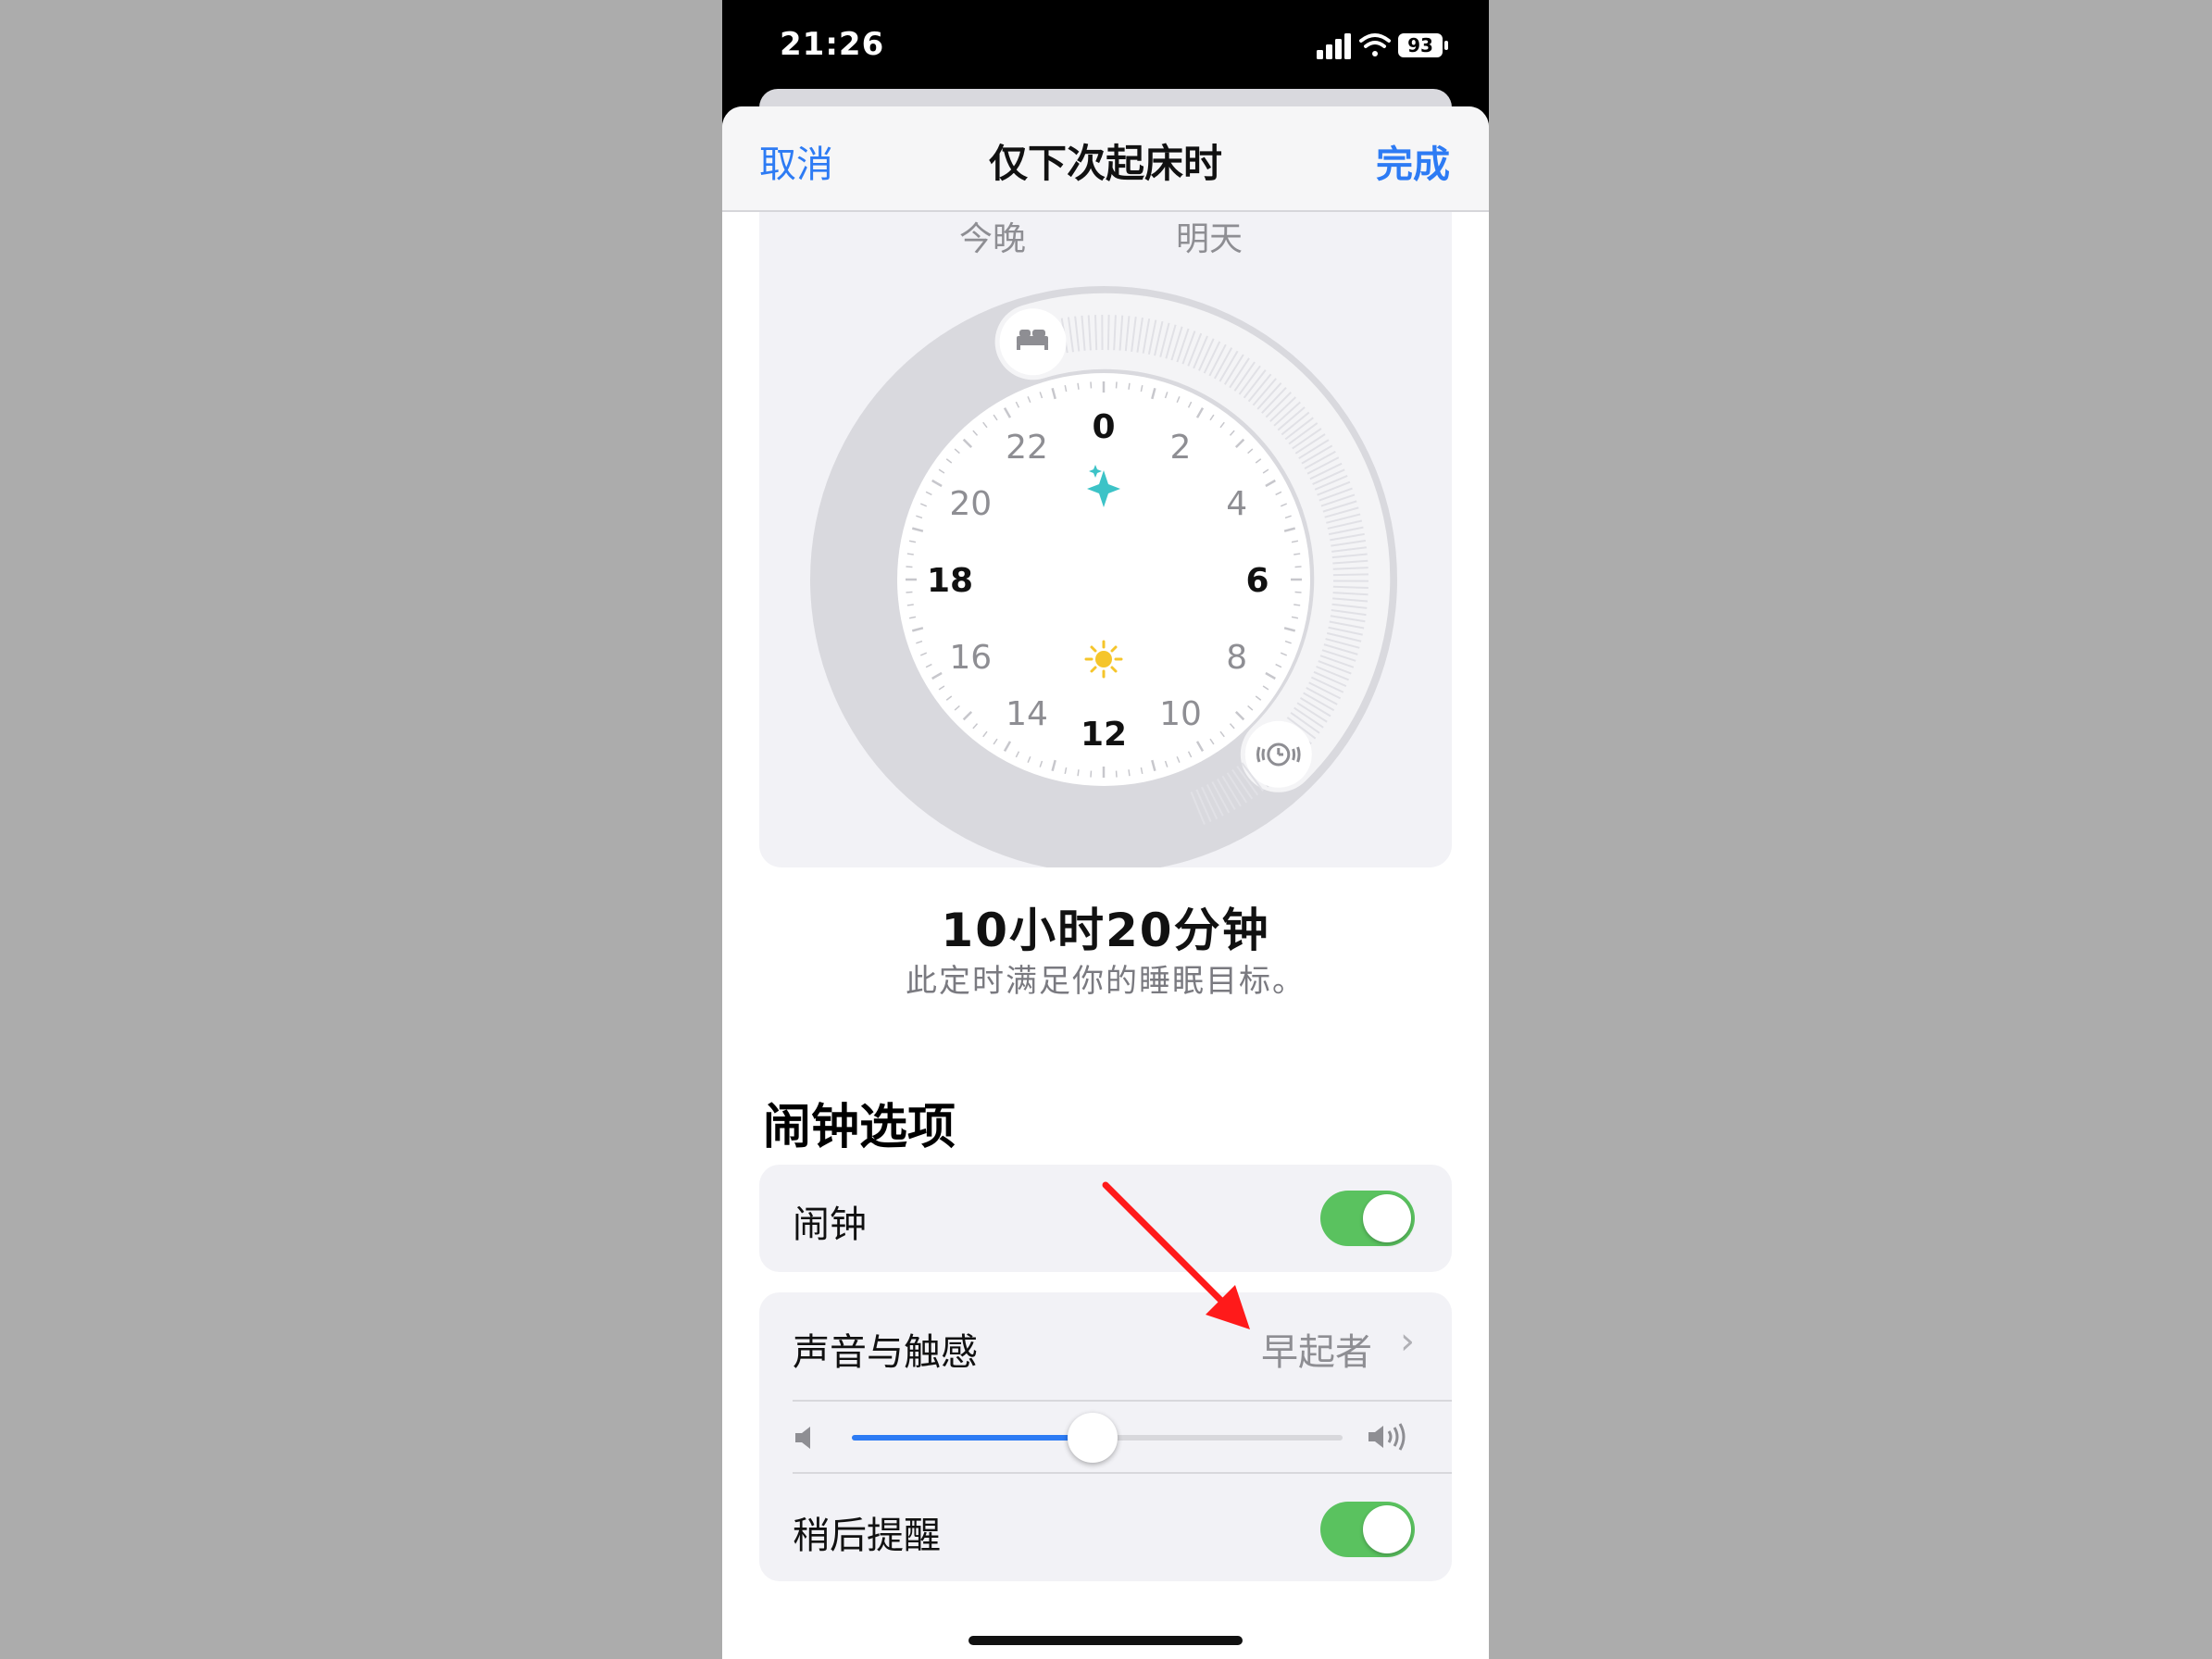 The height and width of the screenshot is (1659, 2212). I want to click on hour-label-22: 22, so click(1027, 448).